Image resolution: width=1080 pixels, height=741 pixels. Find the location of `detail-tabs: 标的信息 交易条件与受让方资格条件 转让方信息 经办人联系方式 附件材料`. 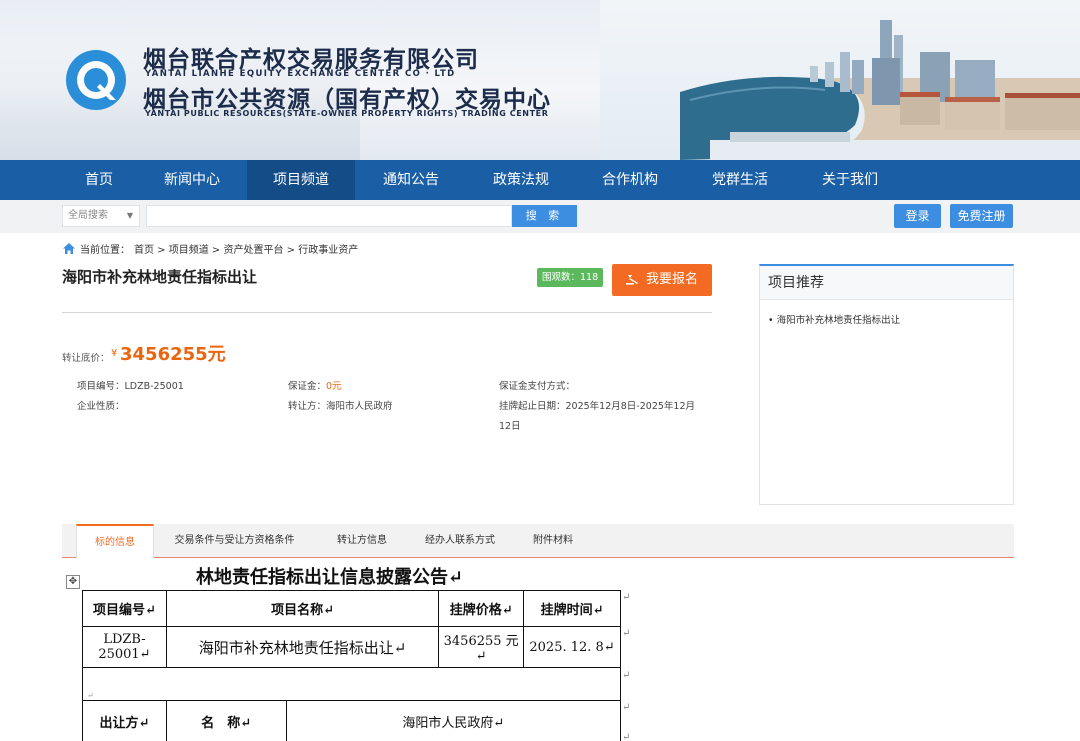

detail-tabs: 标的信息 交易条件与受让方资格条件 转让方信息 经办人联系方式 附件材料 is located at coordinates (538, 541).